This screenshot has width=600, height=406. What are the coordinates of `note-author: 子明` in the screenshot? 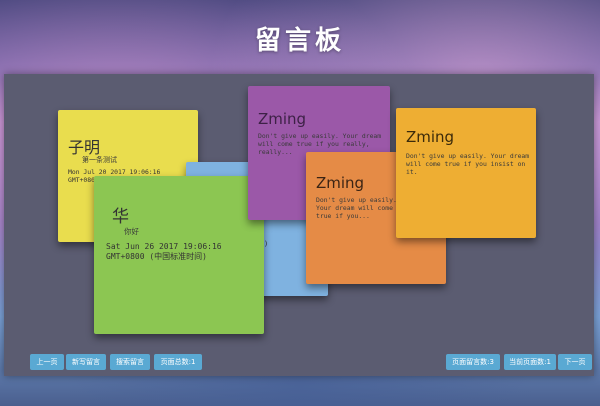 It's located at (84, 147).